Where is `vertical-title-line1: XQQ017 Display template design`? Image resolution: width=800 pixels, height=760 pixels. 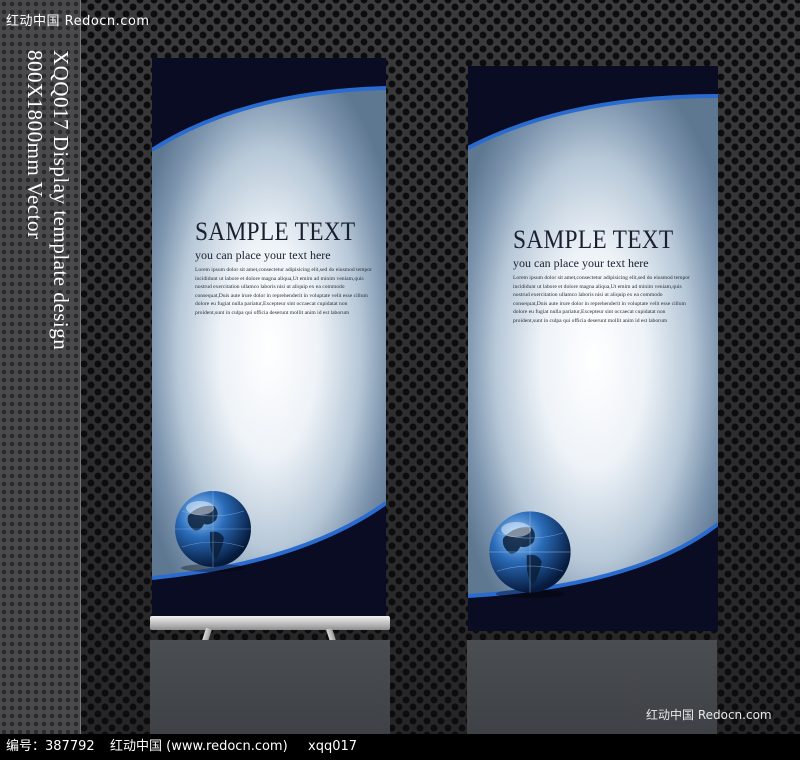
vertical-title-line1: XQQ017 Display template design is located at coordinates (61, 200).